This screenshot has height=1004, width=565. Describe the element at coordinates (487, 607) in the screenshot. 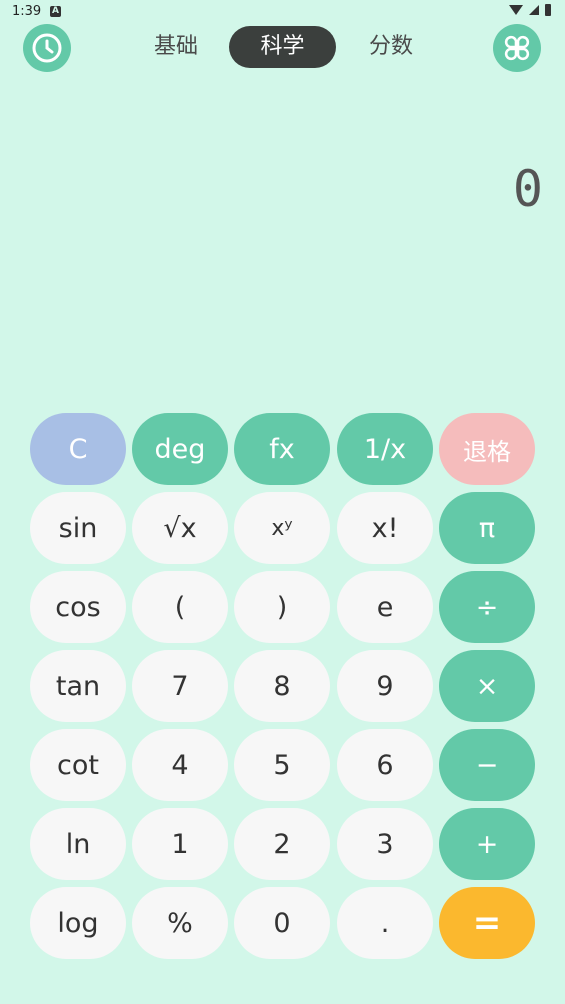

I see `divide-button: ÷` at that location.